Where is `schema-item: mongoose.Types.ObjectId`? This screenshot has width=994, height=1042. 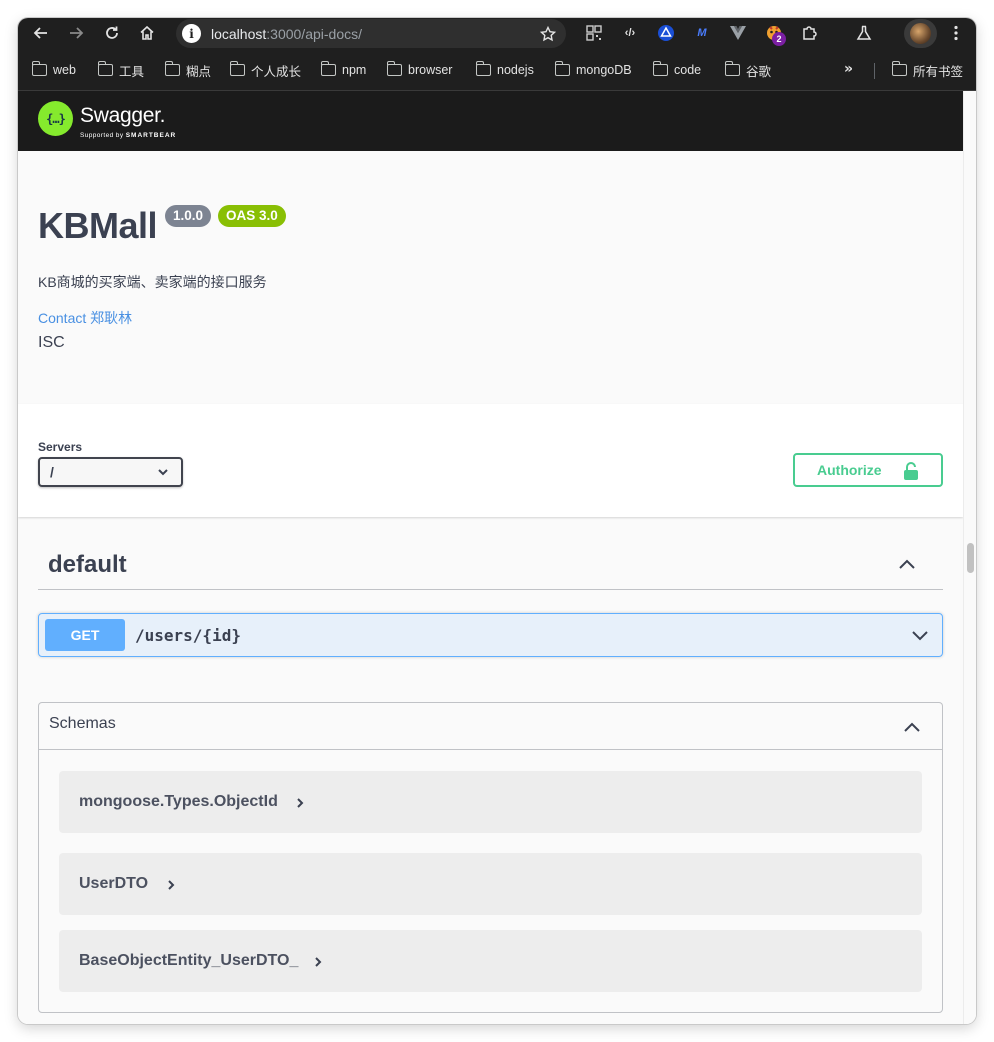 schema-item: mongoose.Types.ObjectId is located at coordinates (490, 802).